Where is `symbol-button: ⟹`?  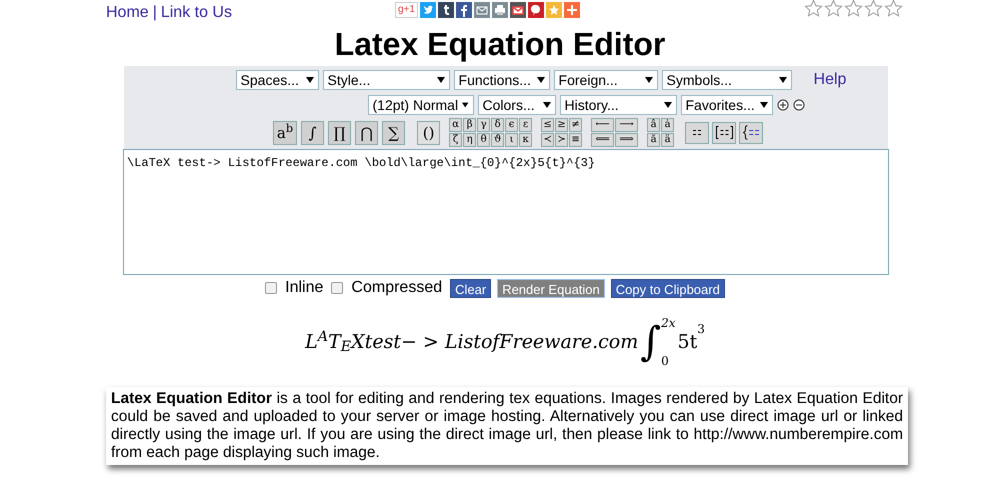
symbol-button: ⟹ is located at coordinates (626, 140).